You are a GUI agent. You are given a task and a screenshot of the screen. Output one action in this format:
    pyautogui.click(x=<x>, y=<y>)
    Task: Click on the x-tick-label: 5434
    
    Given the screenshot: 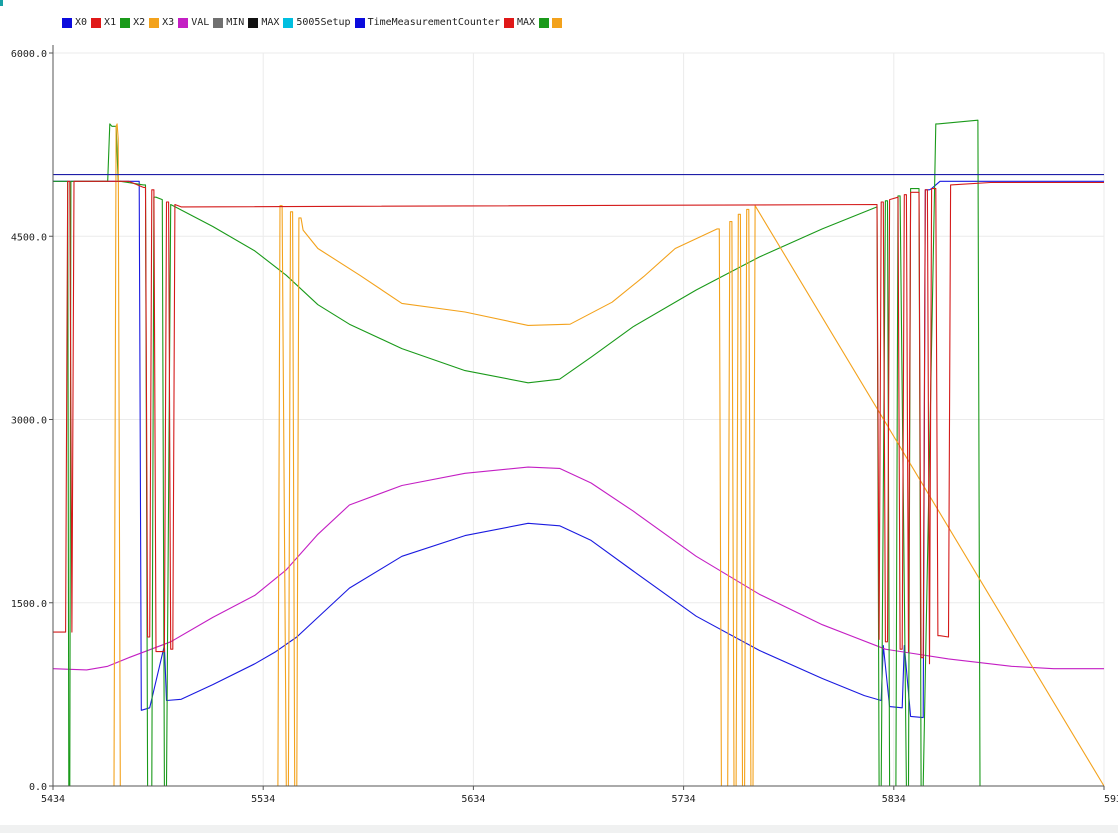 What is the action you would take?
    pyautogui.click(x=53, y=799)
    